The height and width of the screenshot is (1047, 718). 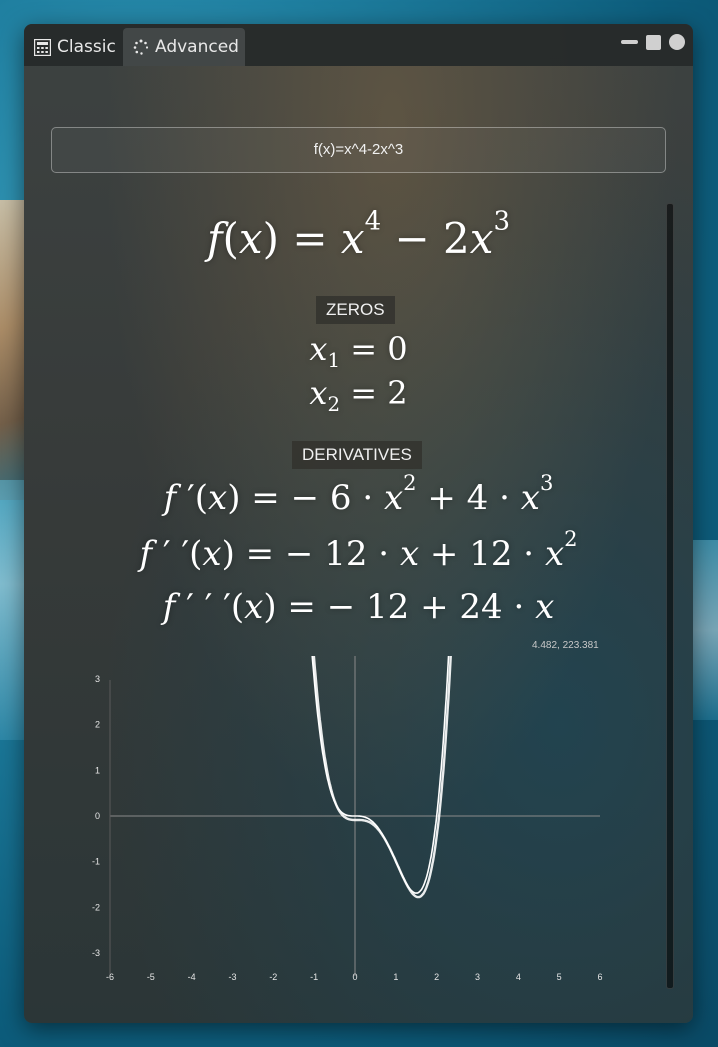 I want to click on tab-classic: Classic, so click(x=75, y=47).